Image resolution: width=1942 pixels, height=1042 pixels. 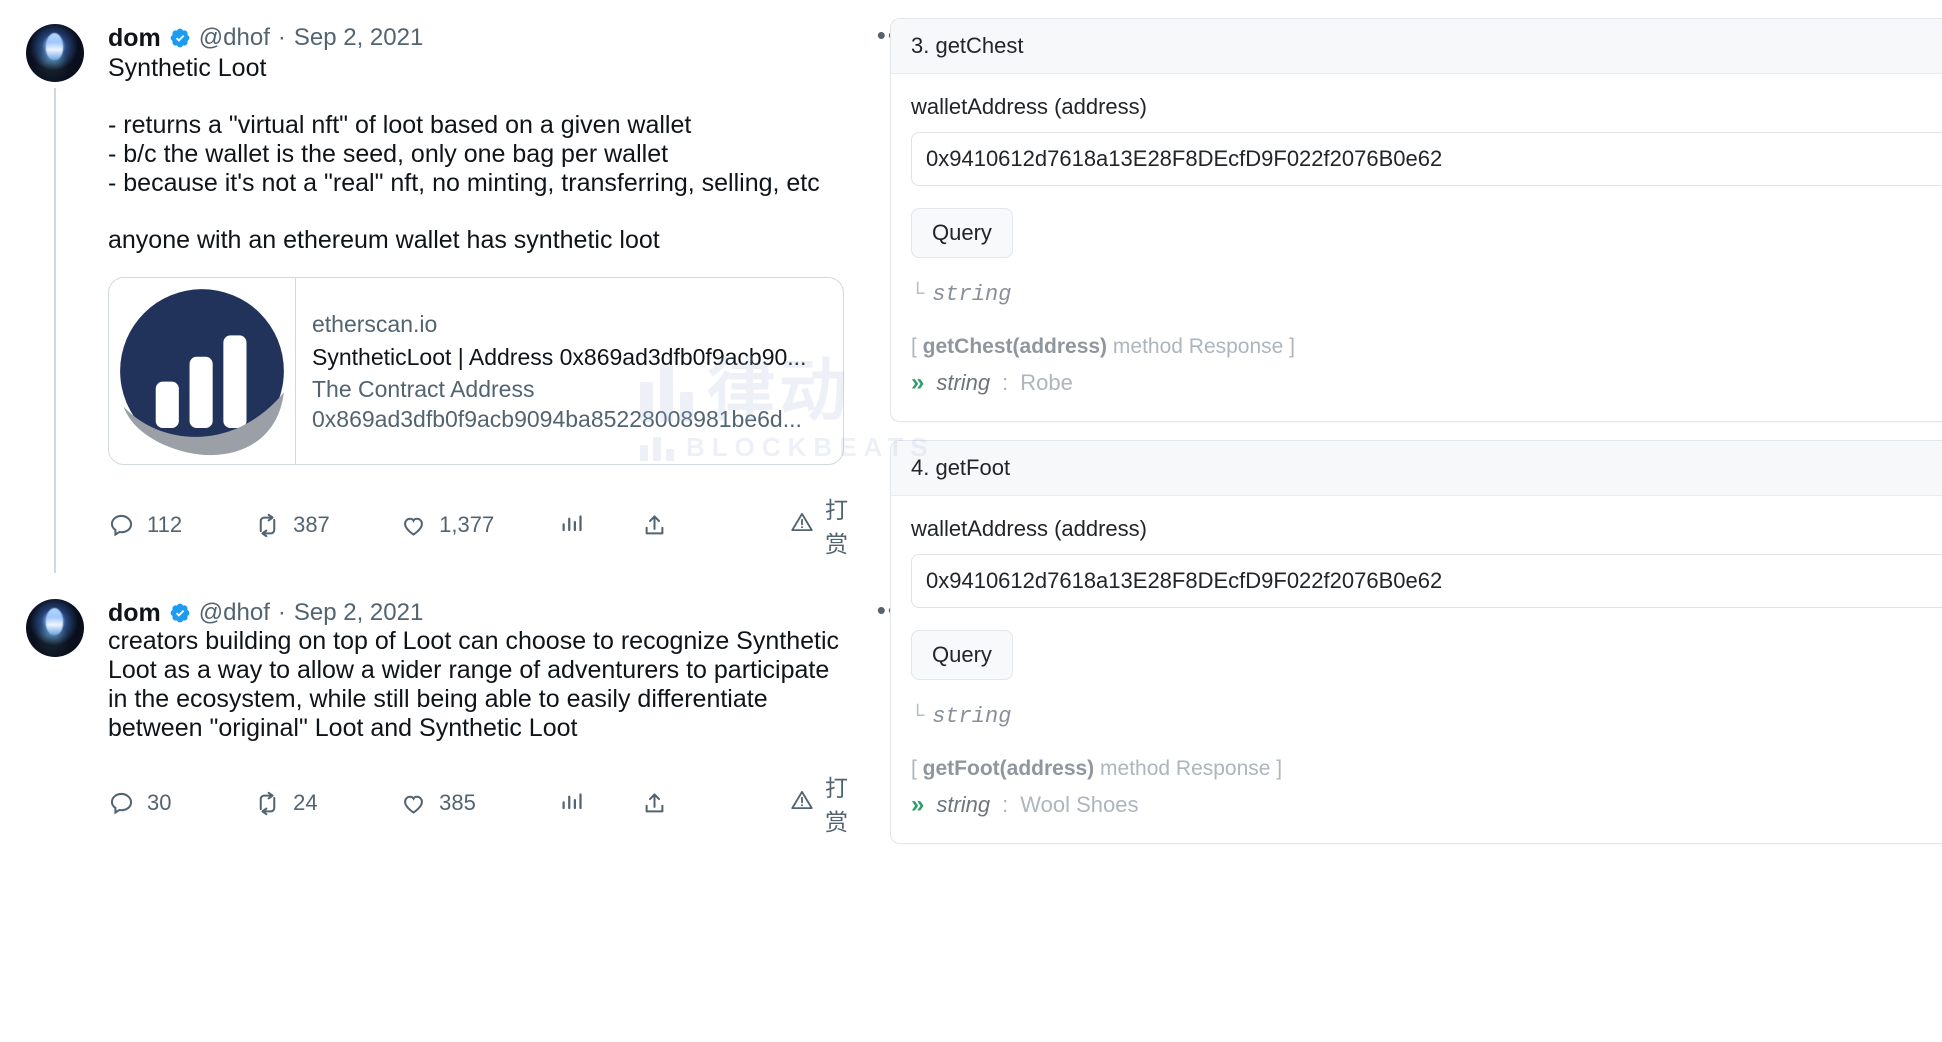 I want to click on retweet-button: 387, so click(x=327, y=525).